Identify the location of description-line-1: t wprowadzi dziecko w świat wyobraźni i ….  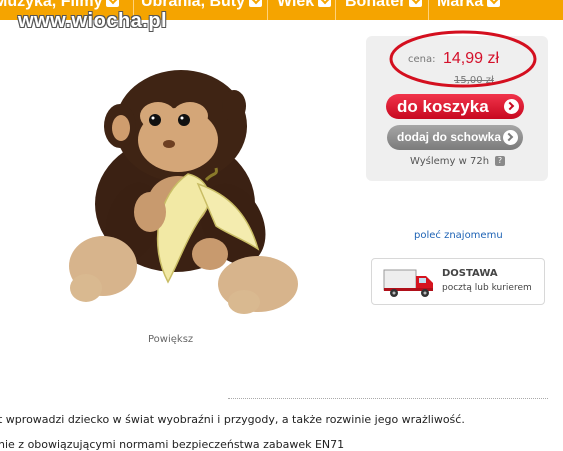
(232, 419).